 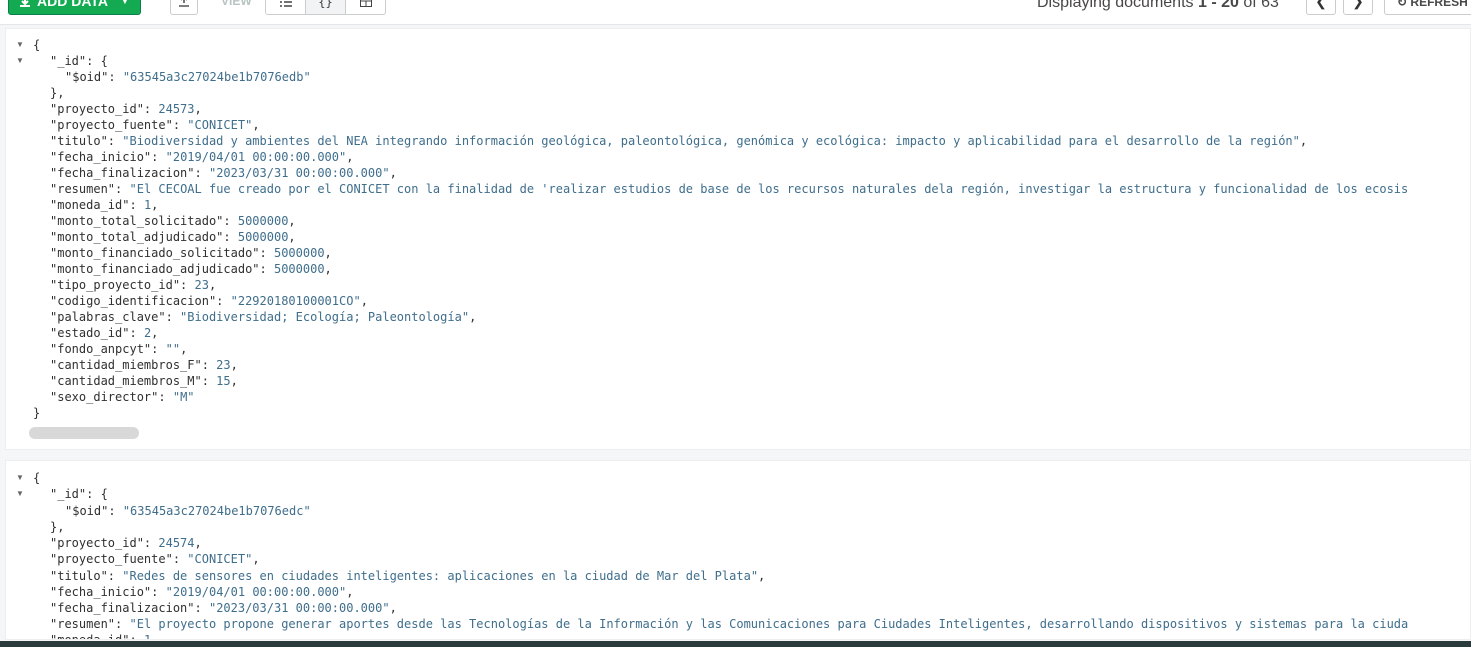 What do you see at coordinates (144, 365) in the screenshot?
I see `field-cantidad-miembros-f: "cantidad_miembros_F": 23,` at bounding box center [144, 365].